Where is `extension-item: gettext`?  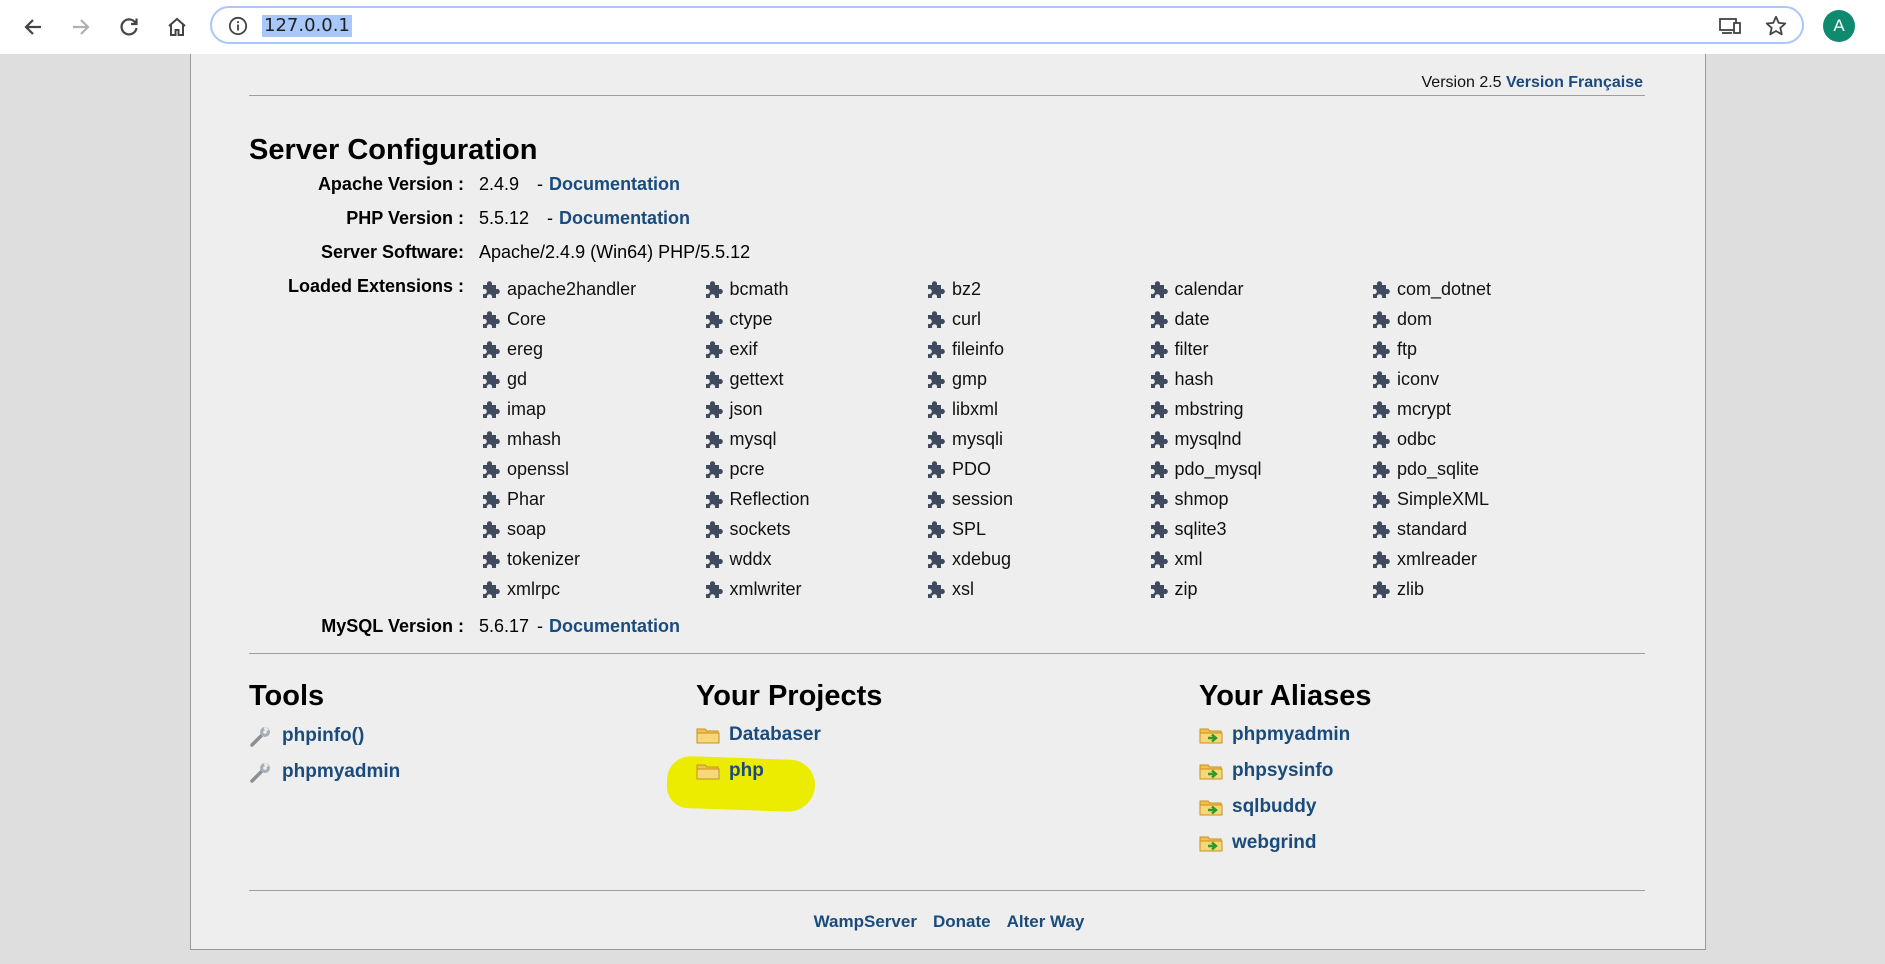 extension-item: gettext is located at coordinates (815, 379).